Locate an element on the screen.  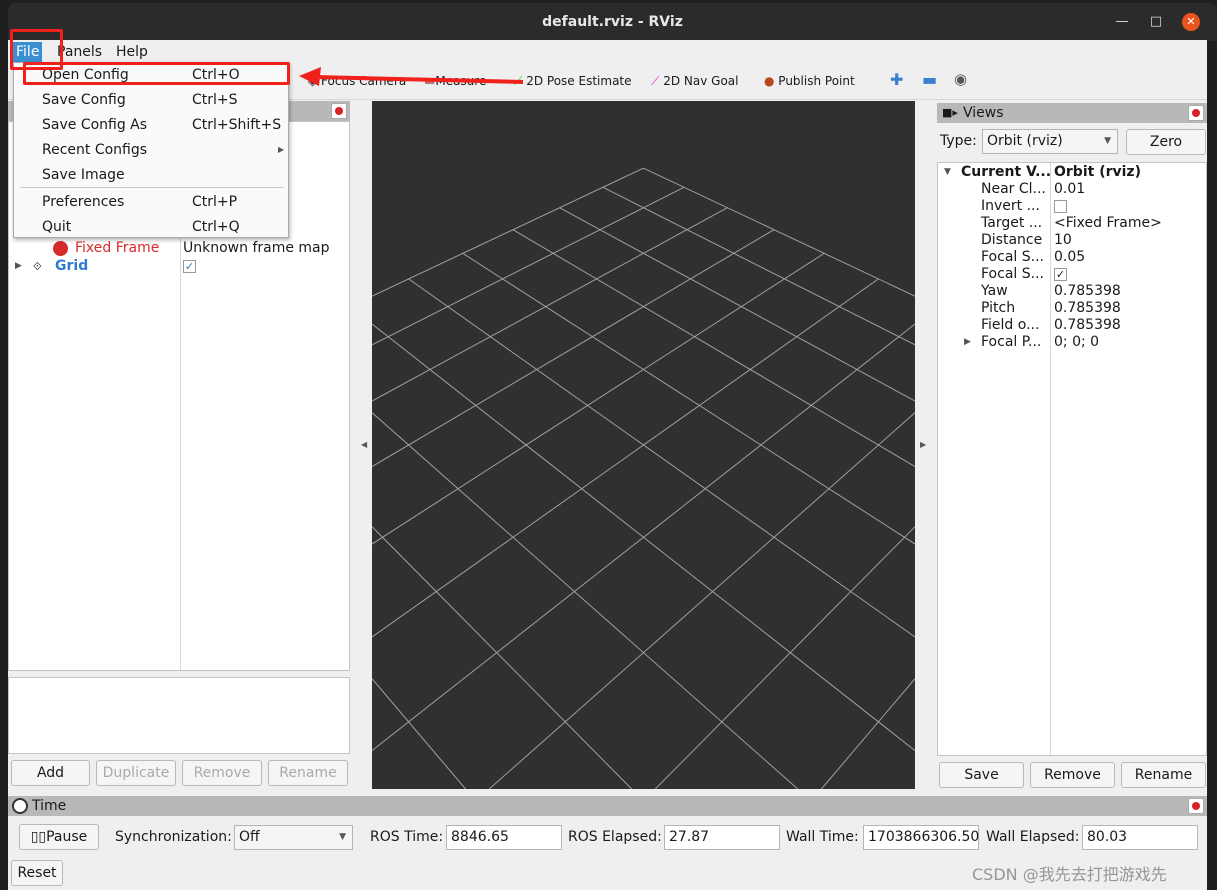
property-value: 0; 0; 0 is located at coordinates (1077, 342).